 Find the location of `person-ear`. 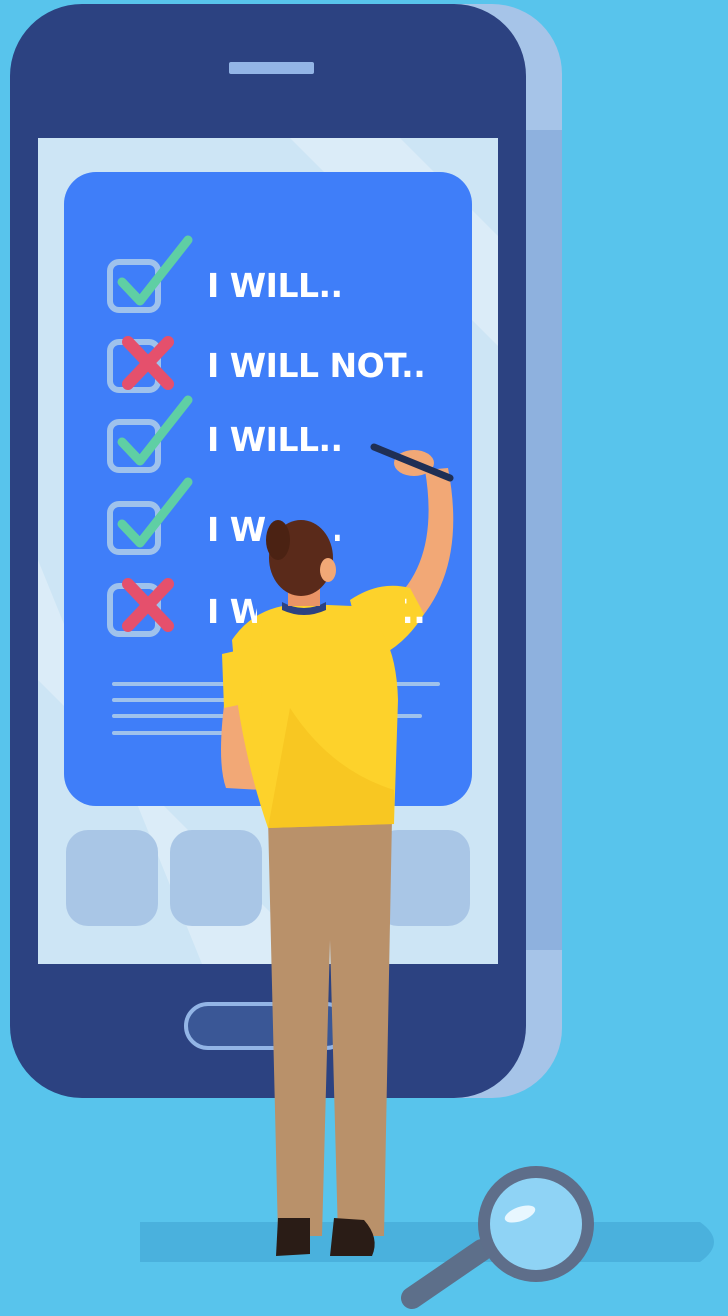

person-ear is located at coordinates (328, 570).